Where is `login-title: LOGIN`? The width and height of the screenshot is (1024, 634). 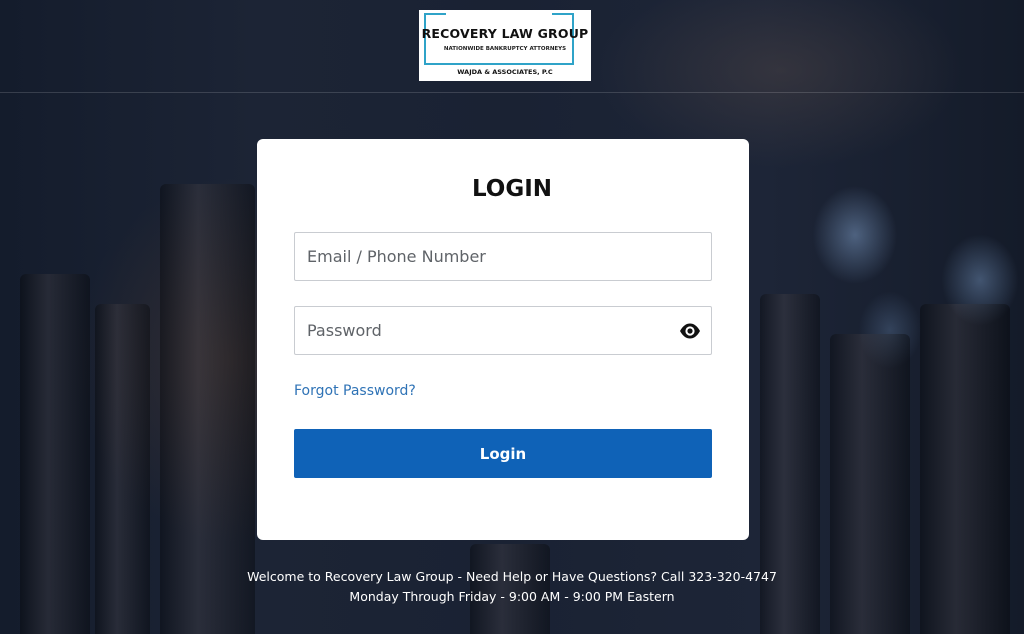 login-title: LOGIN is located at coordinates (512, 189).